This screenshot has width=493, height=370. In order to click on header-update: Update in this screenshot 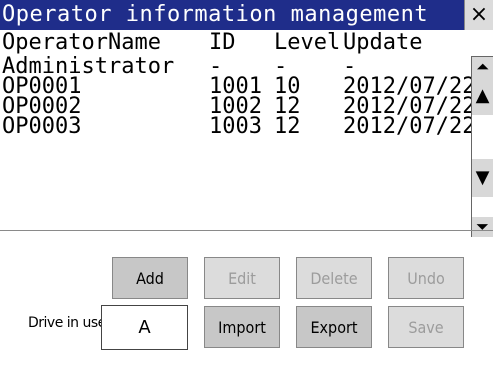, I will do `click(383, 42)`.